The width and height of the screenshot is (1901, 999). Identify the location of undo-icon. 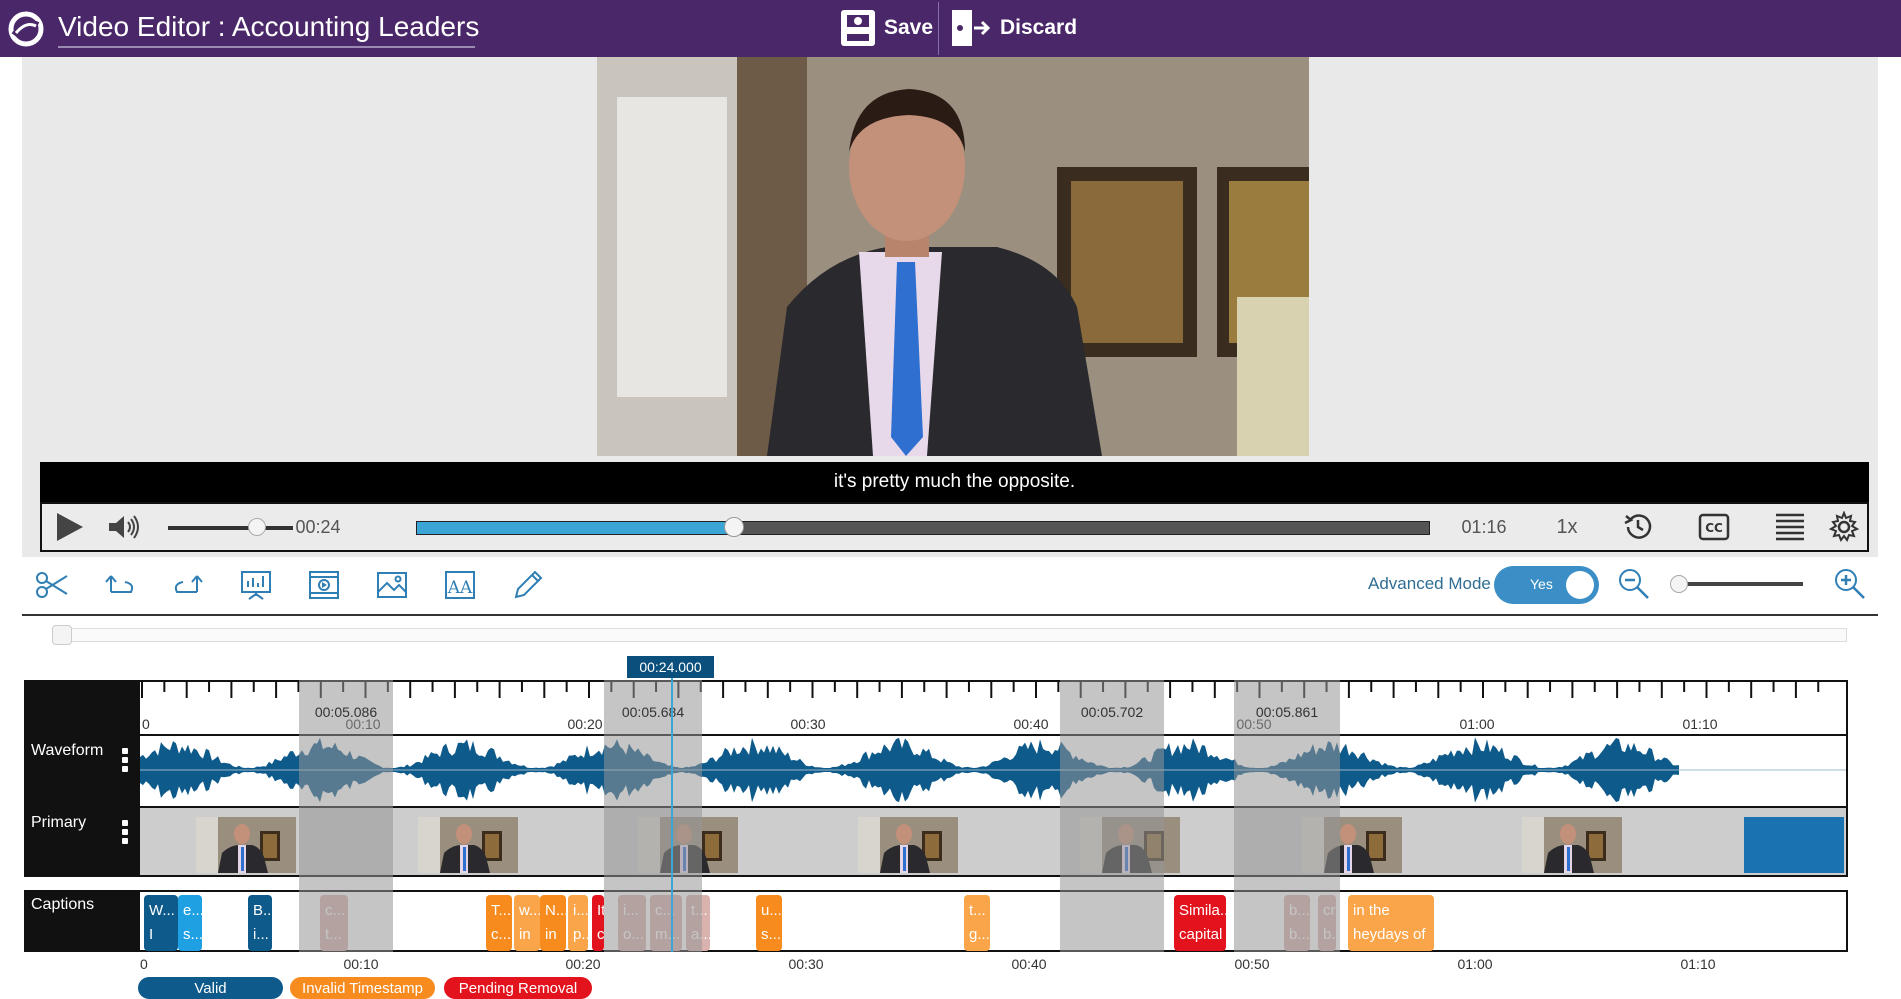
(119, 584).